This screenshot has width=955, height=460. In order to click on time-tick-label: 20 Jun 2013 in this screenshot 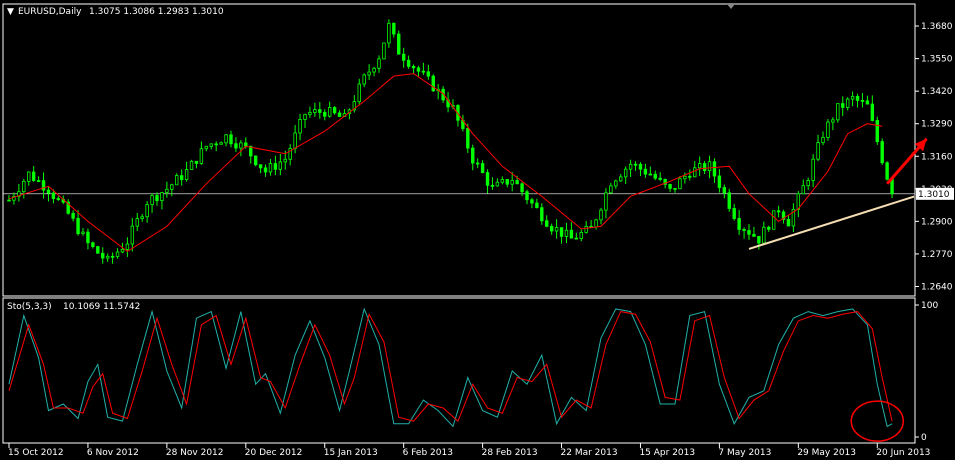, I will do `click(903, 453)`.